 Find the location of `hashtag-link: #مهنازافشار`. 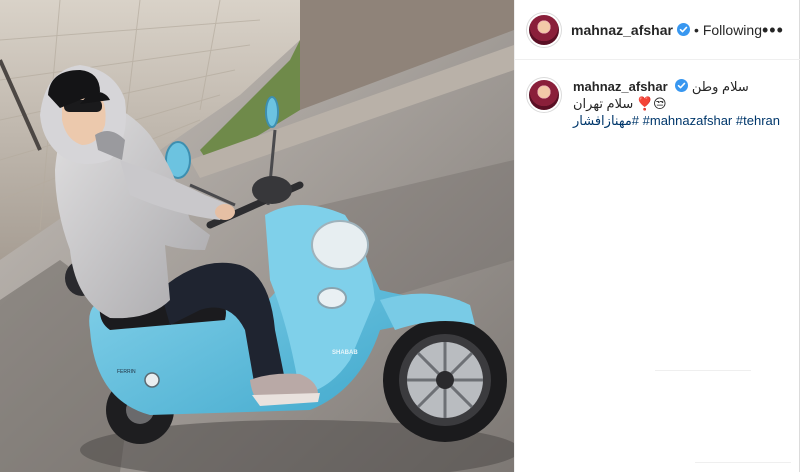

hashtag-link: #مهنازافشار is located at coordinates (606, 120).